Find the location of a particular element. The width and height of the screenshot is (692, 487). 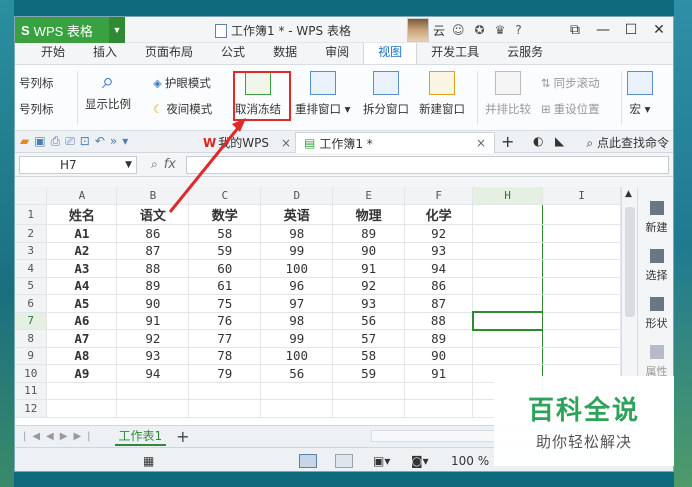

tab-cloud: 云服务 is located at coordinates (525, 52).